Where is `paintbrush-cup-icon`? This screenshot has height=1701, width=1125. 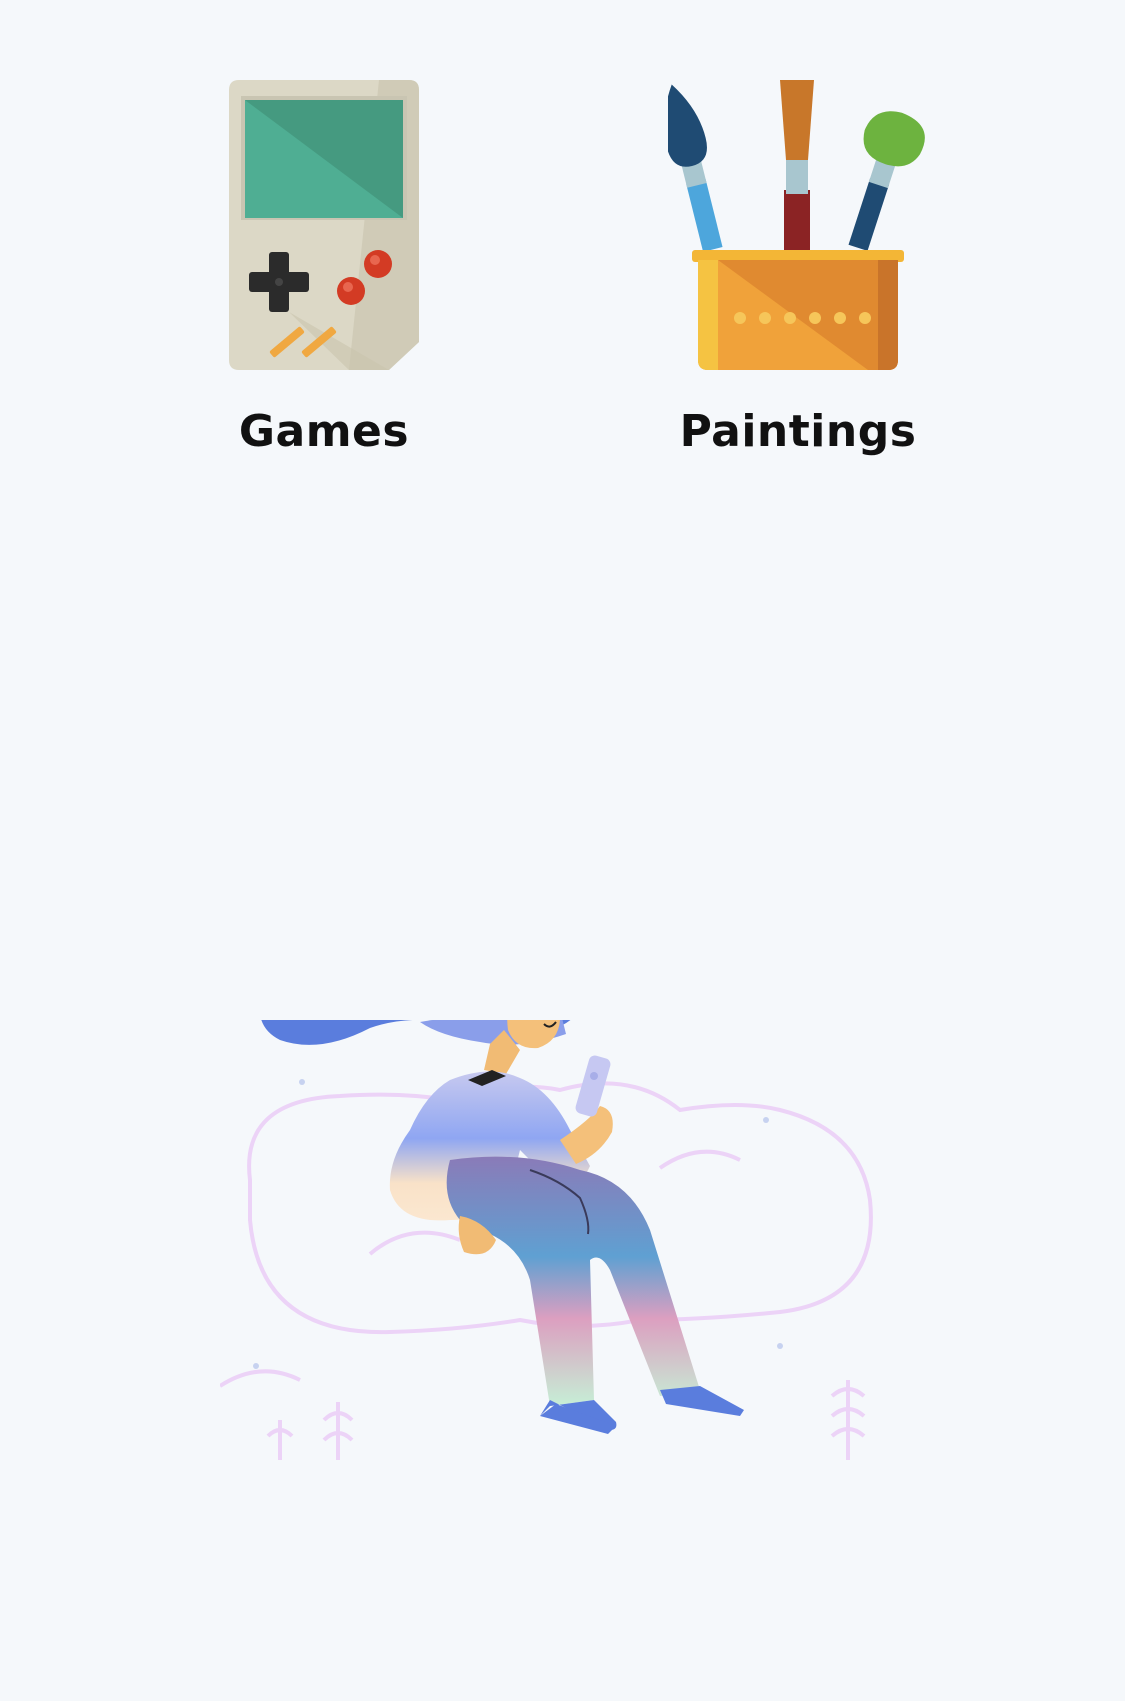
paintbrush-cup-icon is located at coordinates (798, 230).